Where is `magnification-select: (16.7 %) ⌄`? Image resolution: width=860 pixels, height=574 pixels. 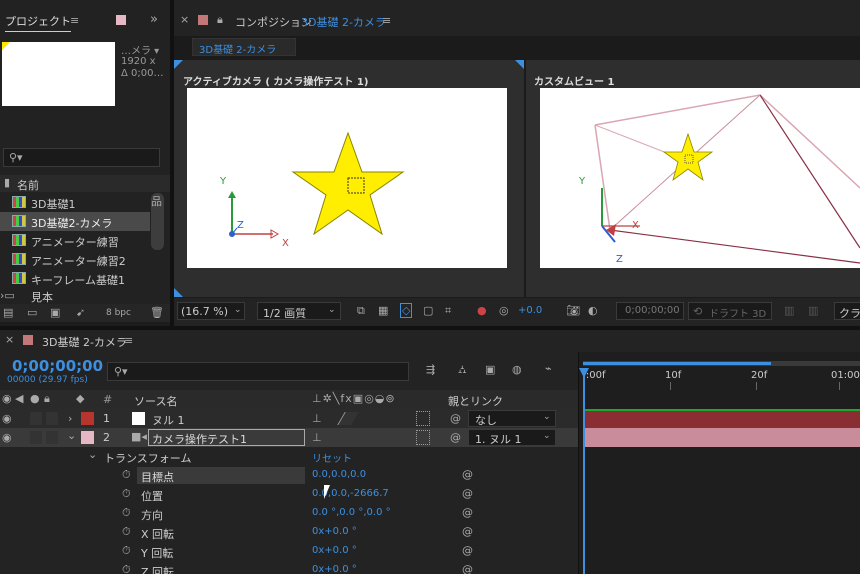 magnification-select: (16.7 %) ⌄ is located at coordinates (211, 311).